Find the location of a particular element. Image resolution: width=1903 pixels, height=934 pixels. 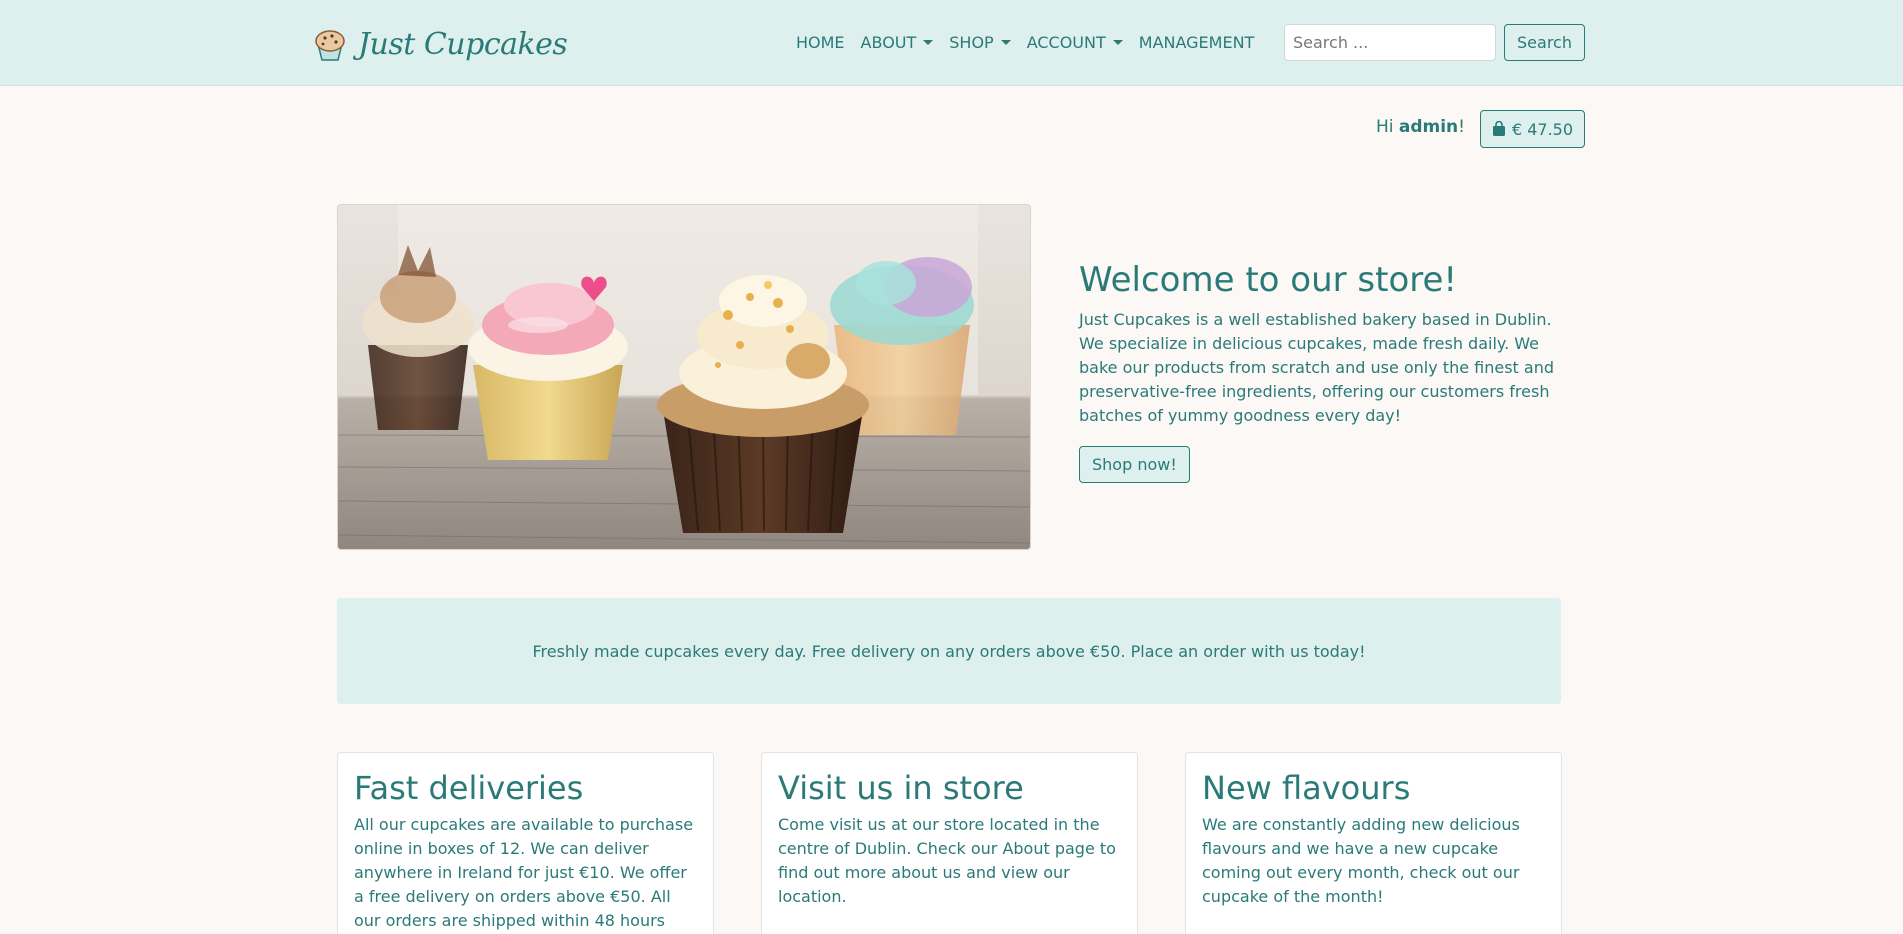

hero-cupcakes-image is located at coordinates (684, 377).